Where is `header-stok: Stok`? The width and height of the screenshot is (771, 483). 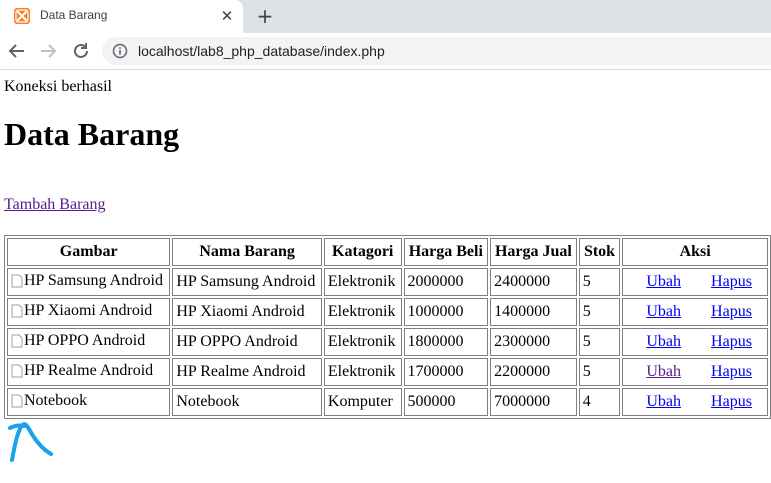 header-stok: Stok is located at coordinates (599, 252).